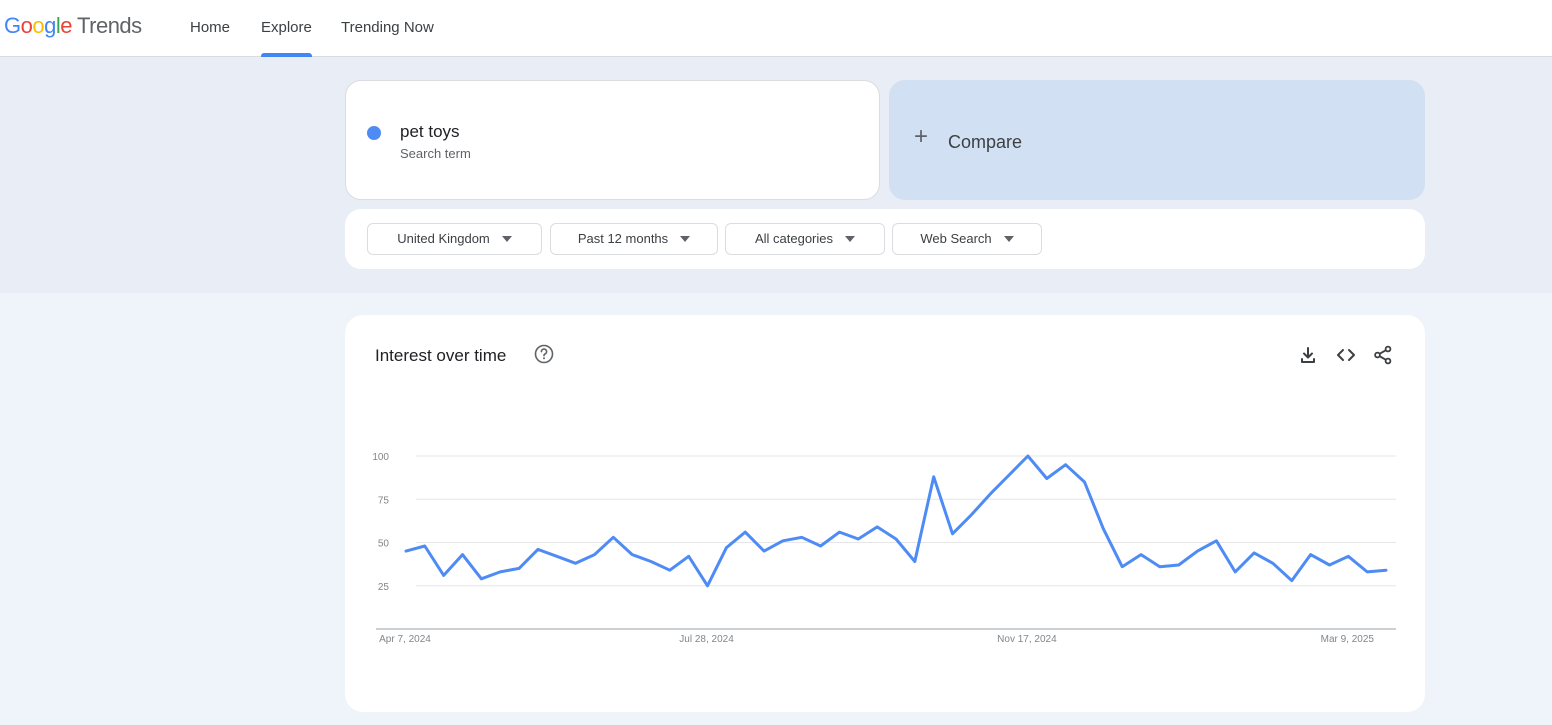  Describe the element at coordinates (210, 28) in the screenshot. I see `nav-home: Home` at that location.